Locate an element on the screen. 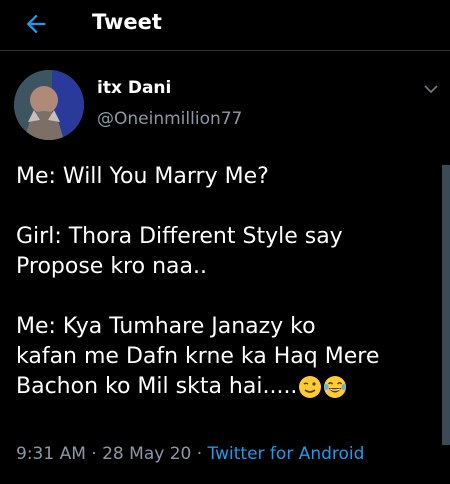 This screenshot has width=450, height=484. author-name: itx Dani is located at coordinates (134, 88).